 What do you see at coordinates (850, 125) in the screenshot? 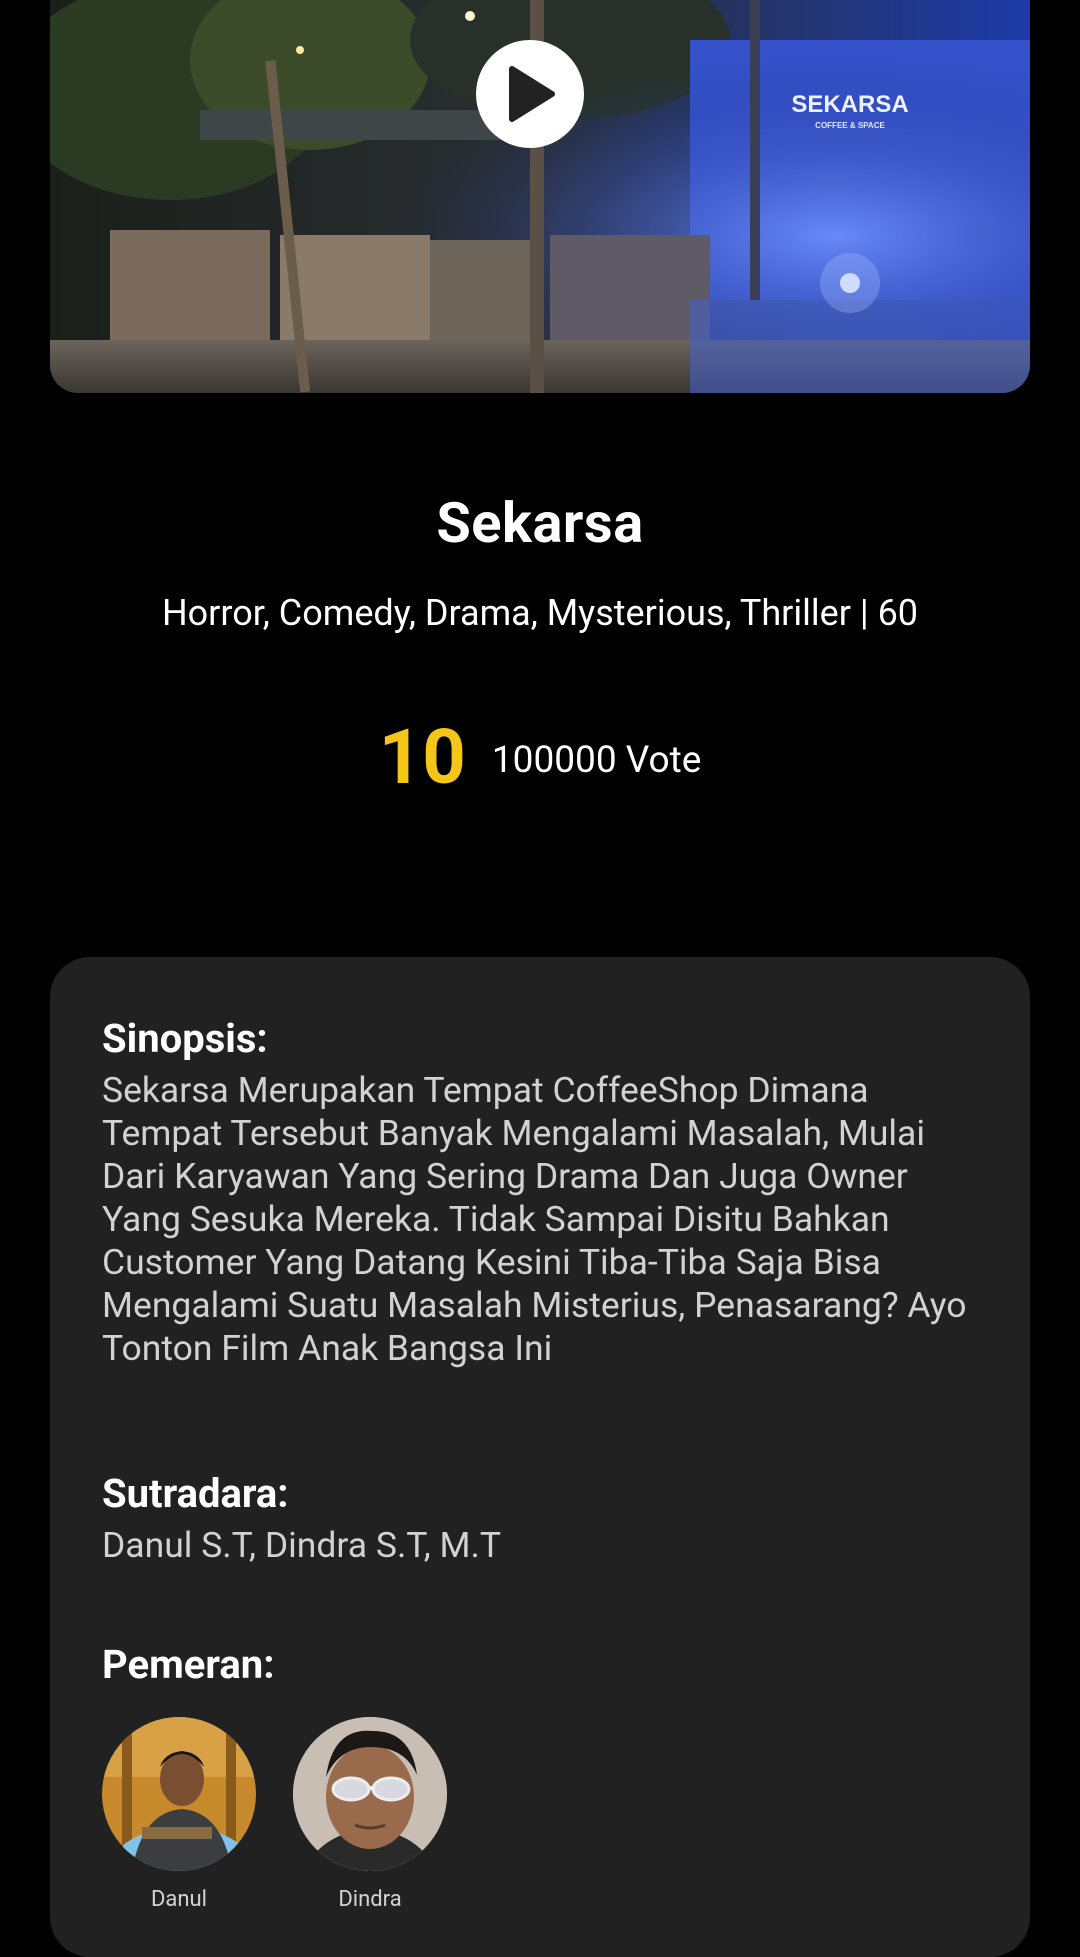
I see `cafe-sign-subtext: COFFEE & SPACE` at bounding box center [850, 125].